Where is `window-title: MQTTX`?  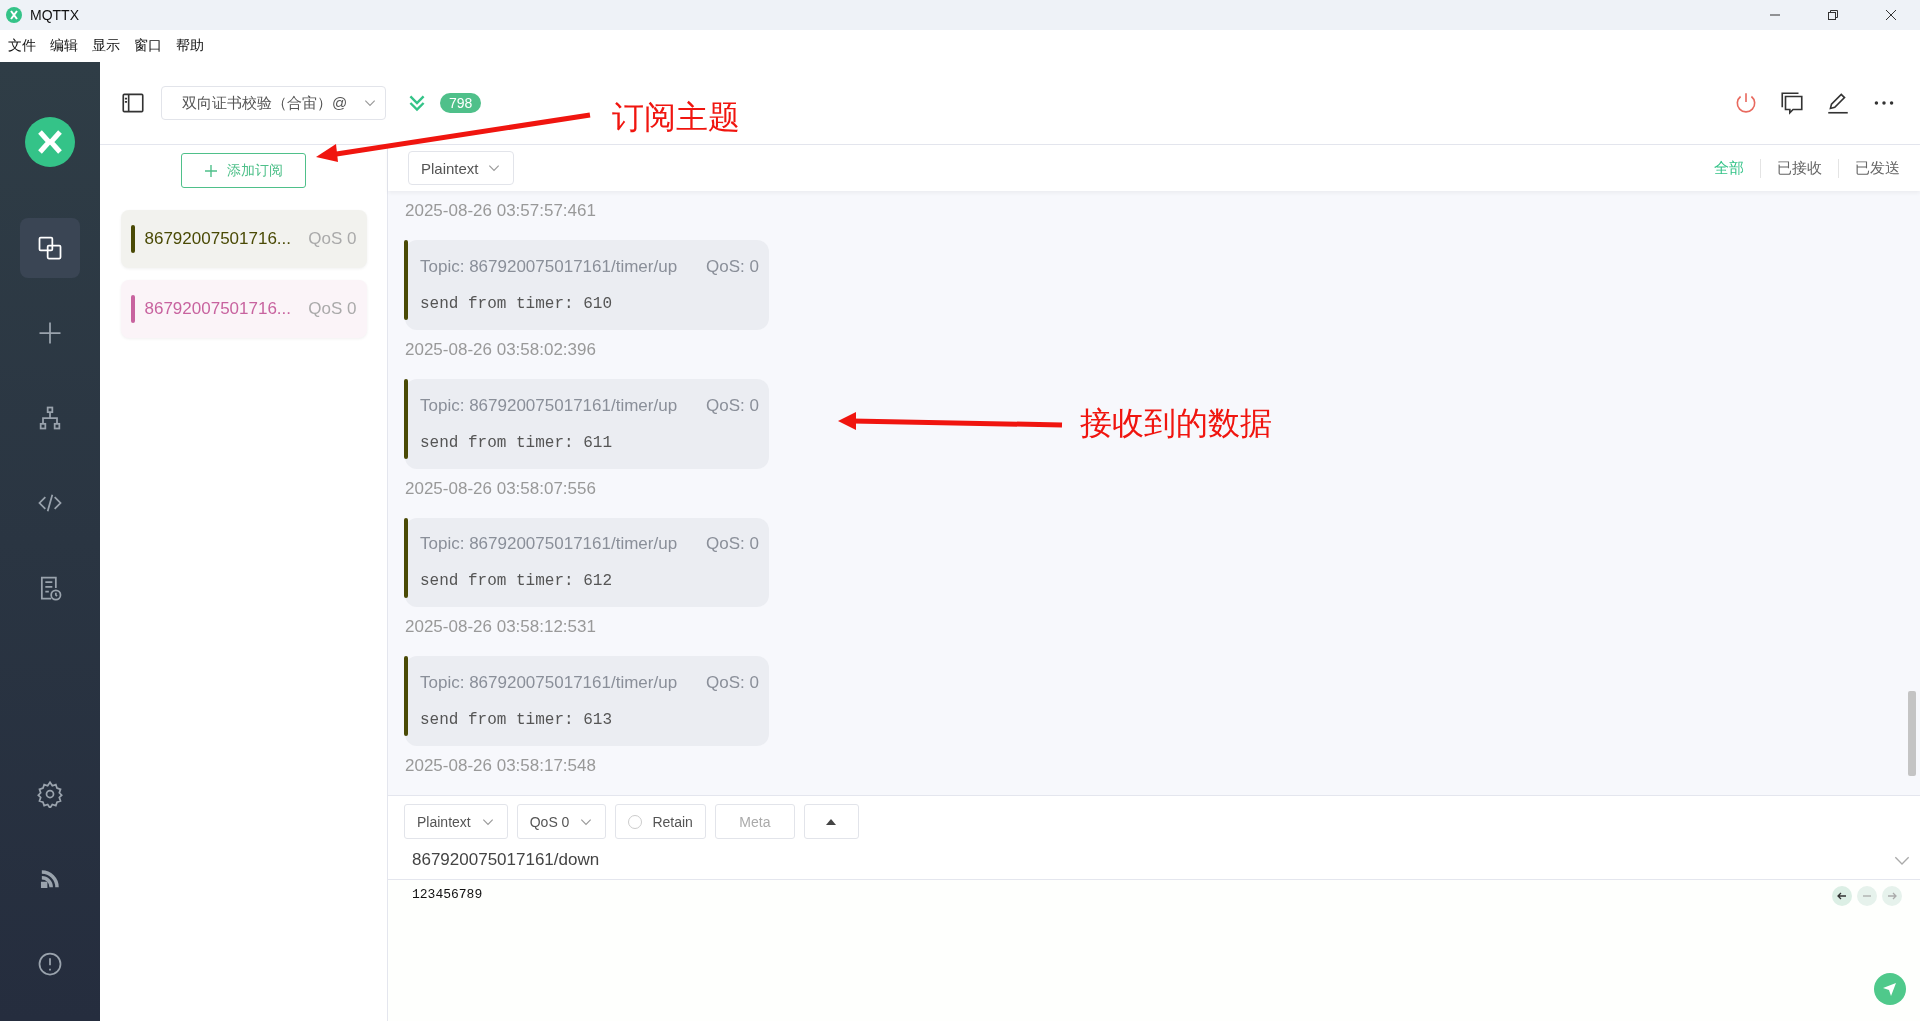 window-title: MQTTX is located at coordinates (54, 15).